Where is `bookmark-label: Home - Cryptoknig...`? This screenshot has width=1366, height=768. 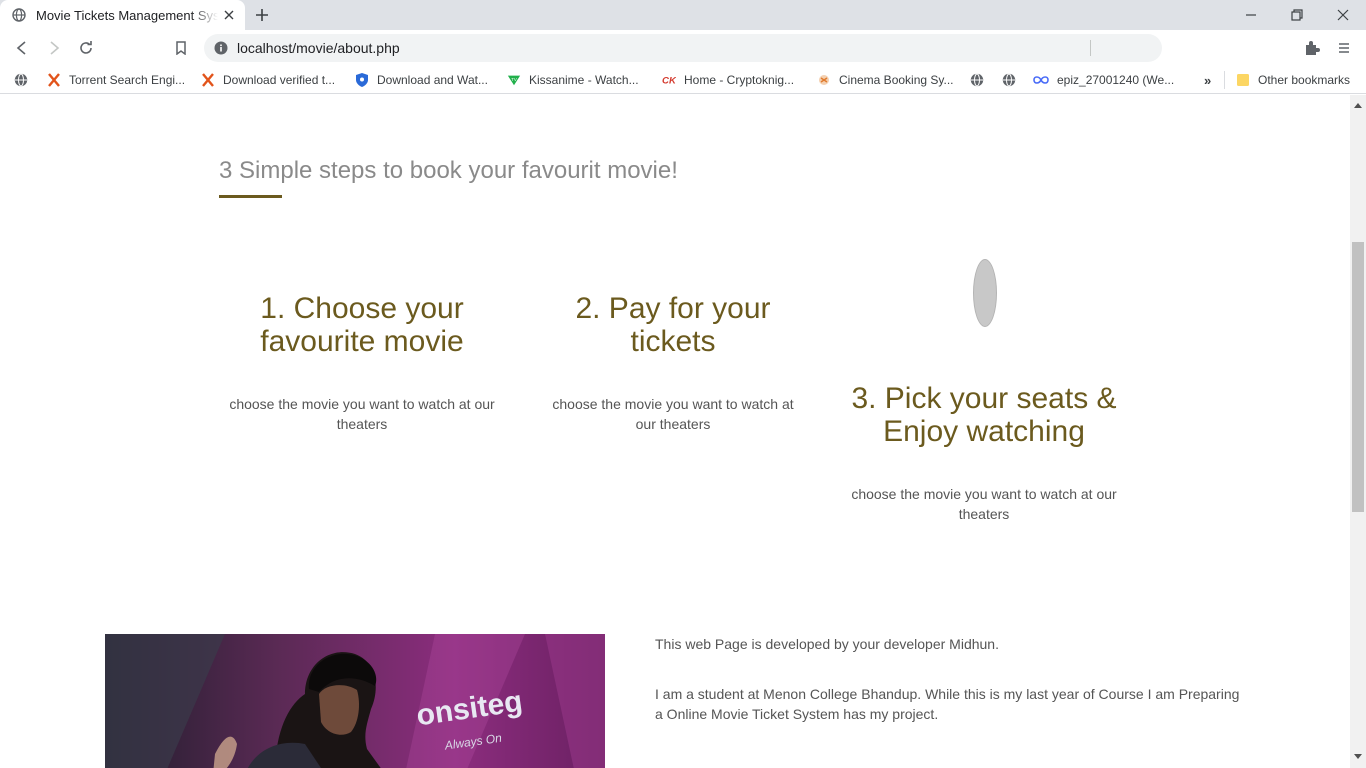 bookmark-label: Home - Cryptoknig... is located at coordinates (739, 80).